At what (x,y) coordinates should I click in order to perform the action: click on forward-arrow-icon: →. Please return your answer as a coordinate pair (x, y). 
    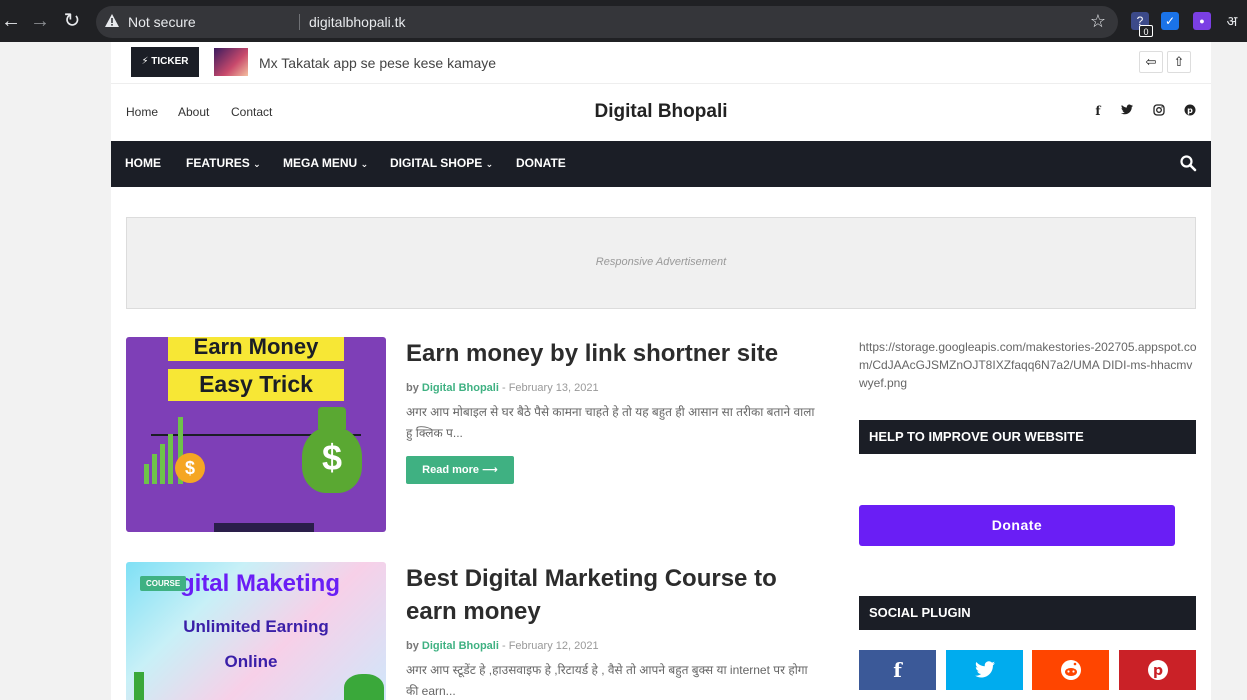
    Looking at the image, I should click on (40, 21).